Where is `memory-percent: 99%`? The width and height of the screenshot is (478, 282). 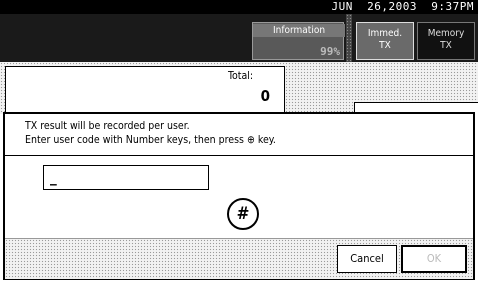
memory-percent: 99% is located at coordinates (330, 51).